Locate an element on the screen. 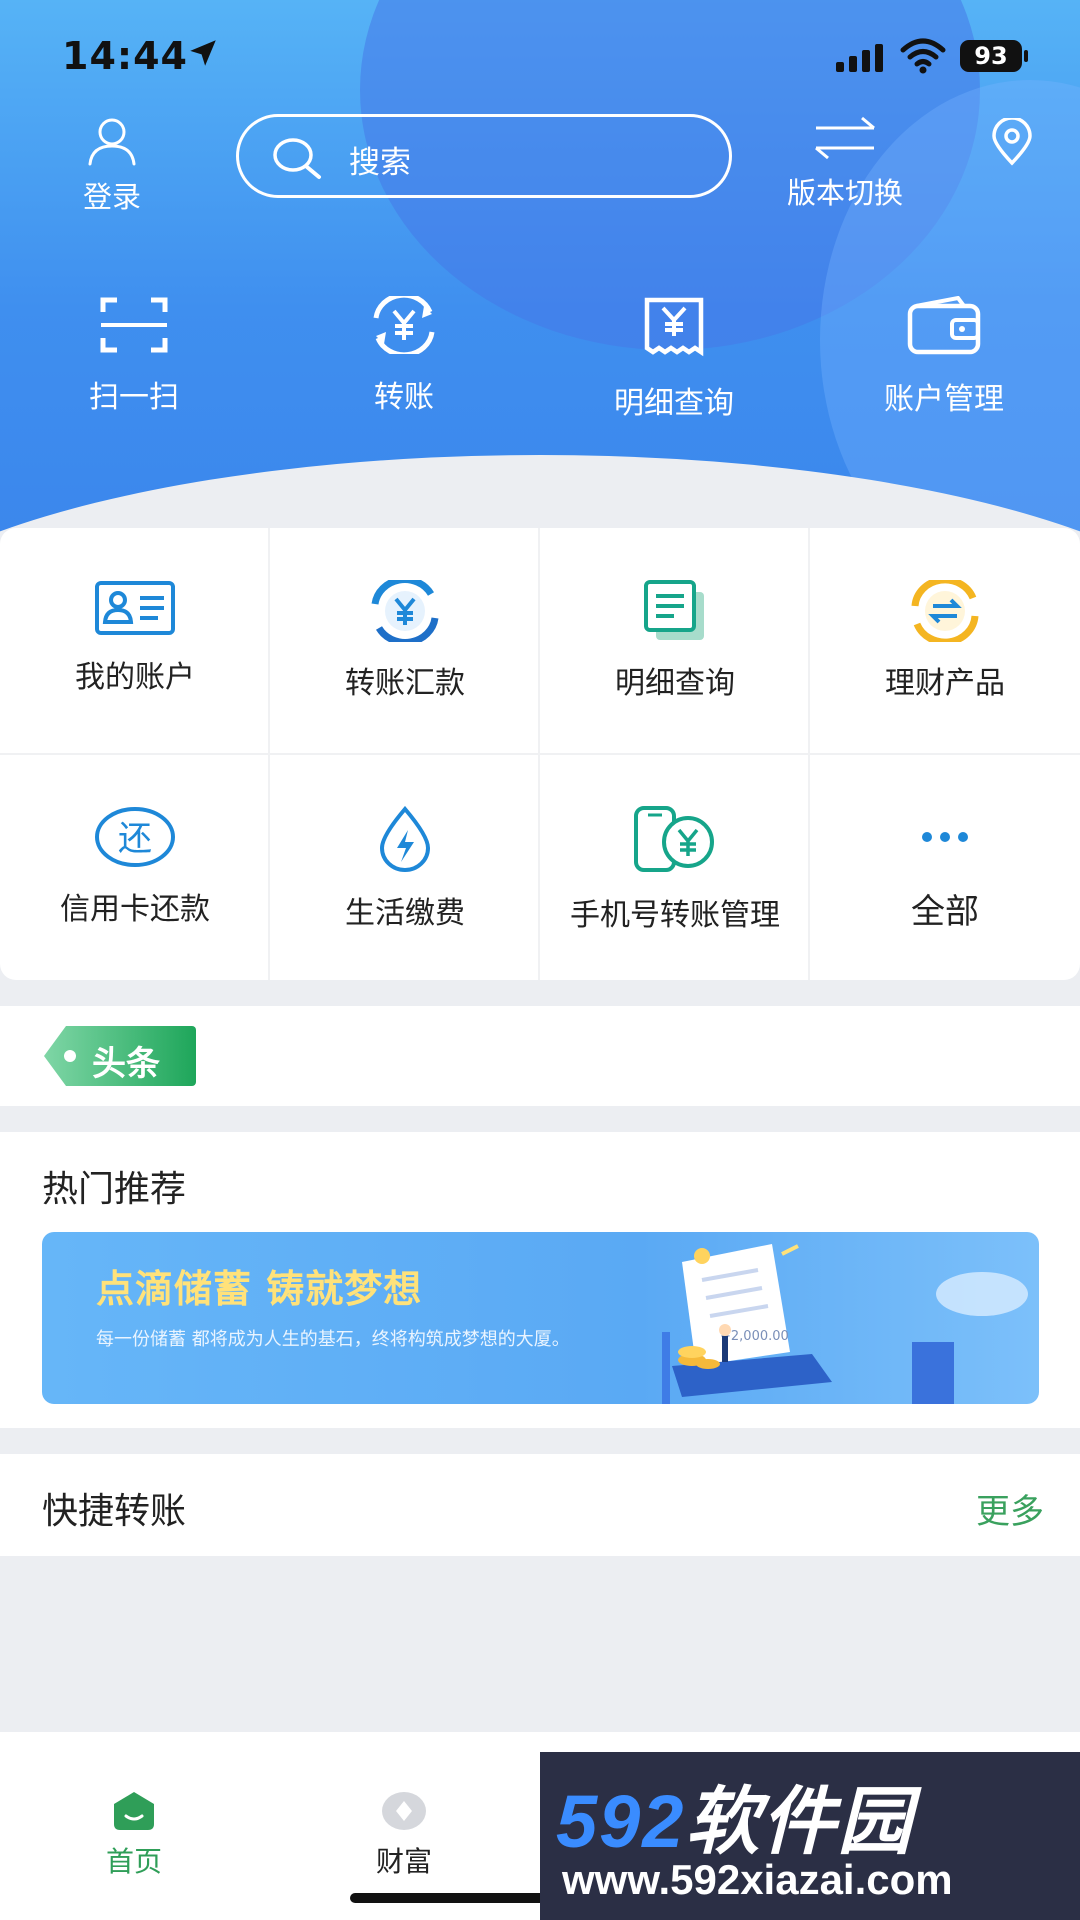 Image resolution: width=1080 pixels, height=1920 pixels. service-label: 转账汇款 is located at coordinates (405, 683).